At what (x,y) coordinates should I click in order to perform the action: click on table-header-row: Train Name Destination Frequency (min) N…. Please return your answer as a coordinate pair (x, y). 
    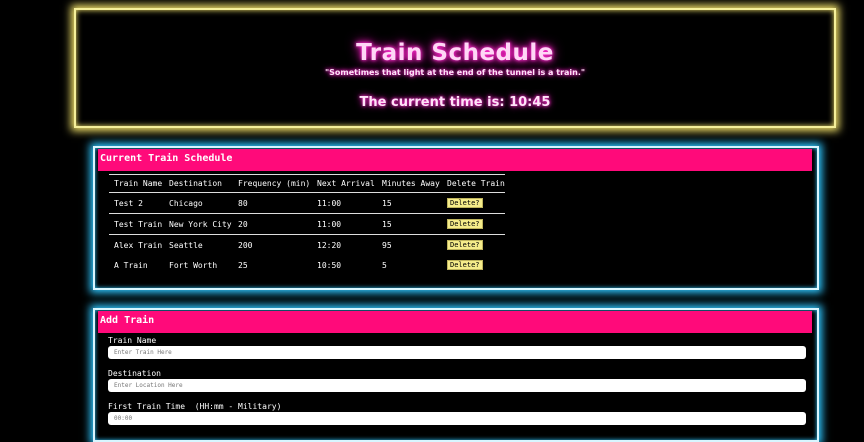
    Looking at the image, I should click on (307, 183).